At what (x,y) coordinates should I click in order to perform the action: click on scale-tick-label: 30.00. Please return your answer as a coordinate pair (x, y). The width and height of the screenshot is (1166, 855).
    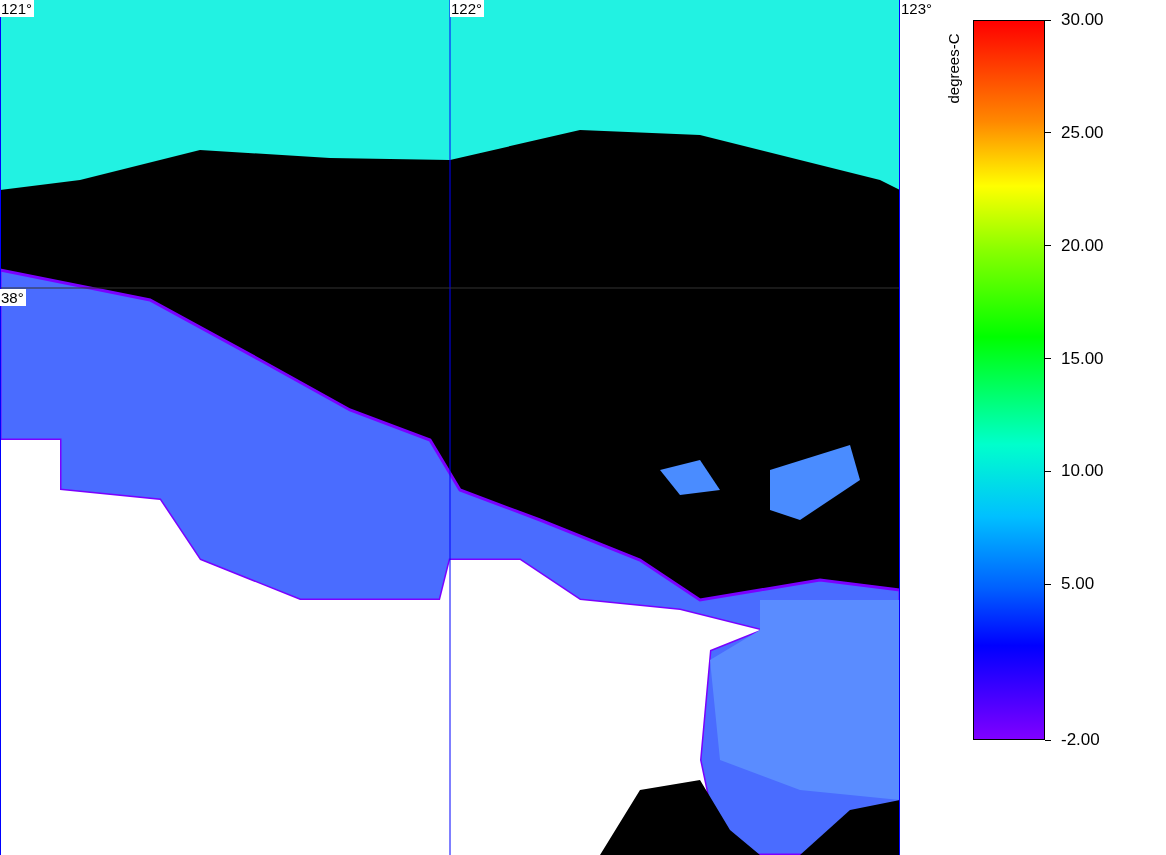
    Looking at the image, I should click on (1082, 20).